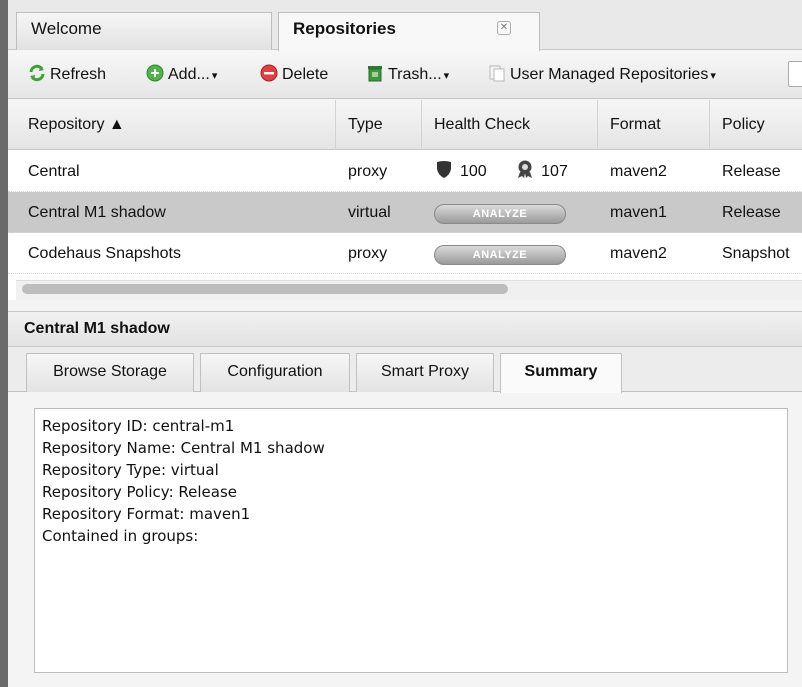 This screenshot has height=687, width=802. Describe the element at coordinates (138, 426) in the screenshot. I see `summary-line-repository-id: Repository ID: central-m1` at that location.